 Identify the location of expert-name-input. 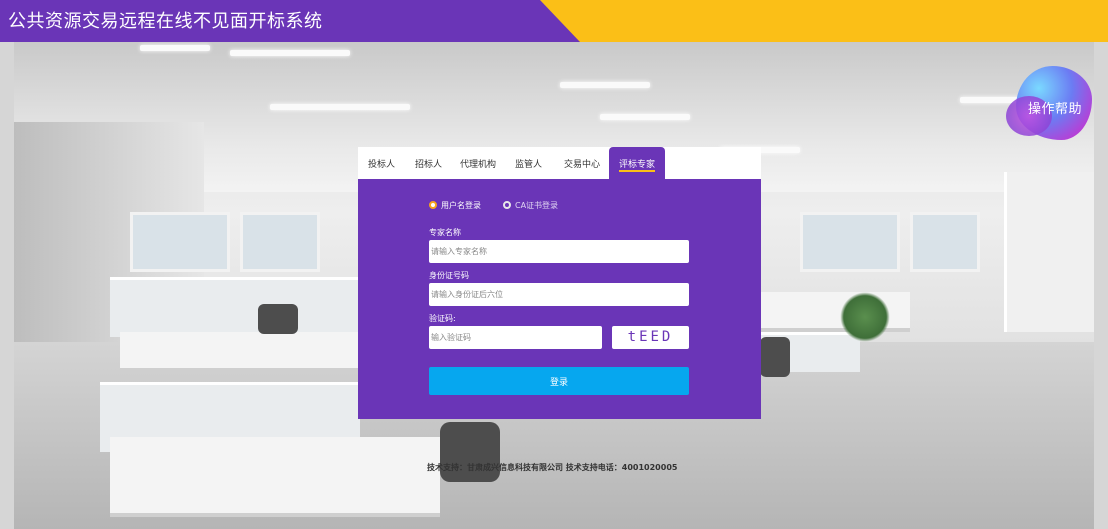
(559, 251).